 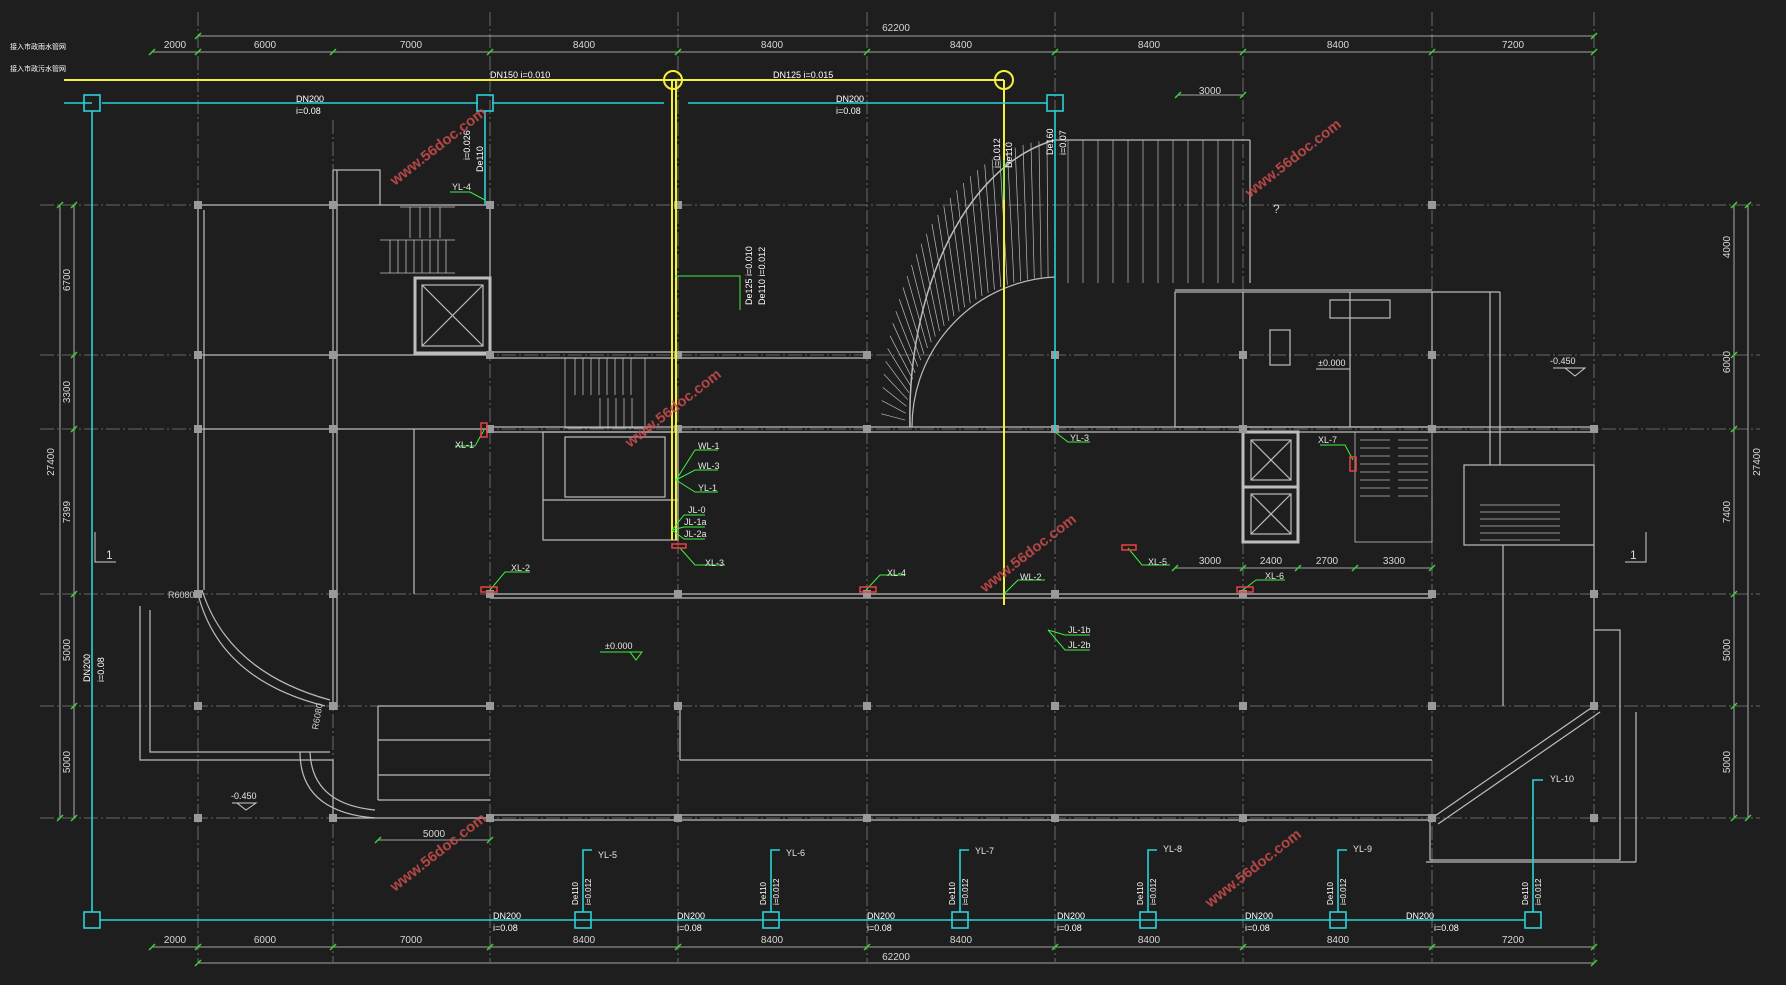 What do you see at coordinates (175, 45) in the screenshot?
I see `top-dim-0: 2000` at bounding box center [175, 45].